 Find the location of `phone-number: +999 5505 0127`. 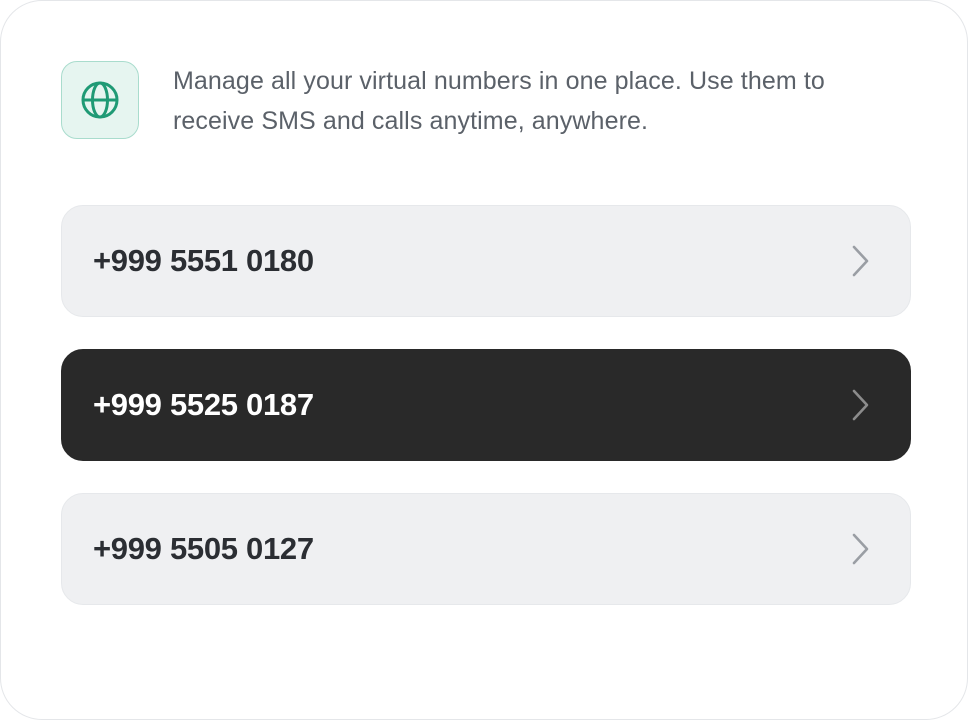

phone-number: +999 5505 0127 is located at coordinates (203, 548).